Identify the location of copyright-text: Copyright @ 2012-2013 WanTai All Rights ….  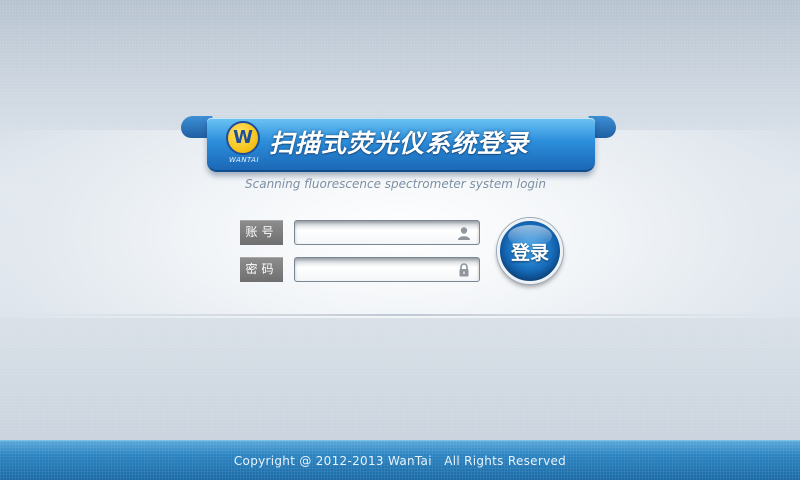
(400, 461).